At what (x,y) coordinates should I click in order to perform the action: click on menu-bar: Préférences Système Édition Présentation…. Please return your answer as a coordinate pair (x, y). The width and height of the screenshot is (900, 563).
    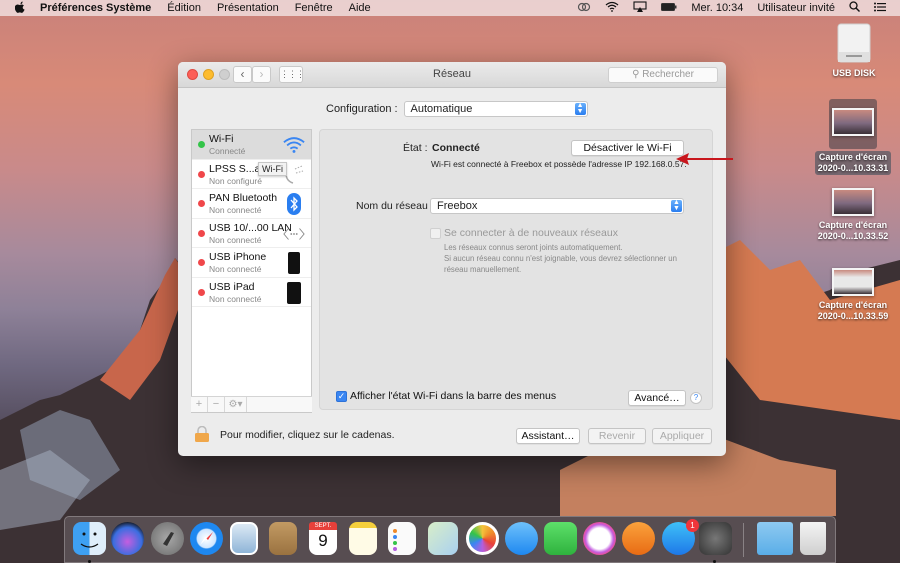
    Looking at the image, I should click on (450, 8).